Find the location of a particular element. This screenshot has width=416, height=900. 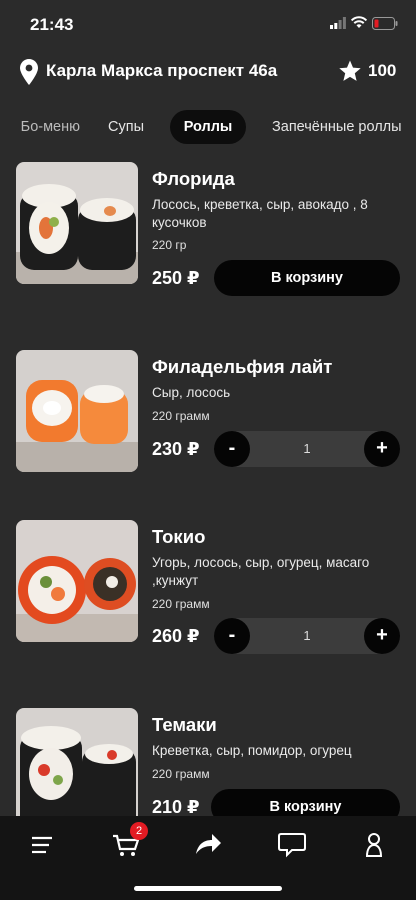

menu-icon is located at coordinates (42, 844).